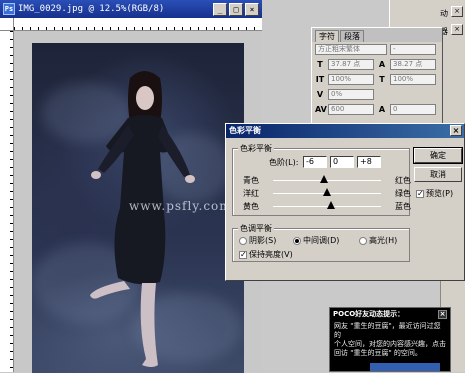 The height and width of the screenshot is (373, 465). I want to click on maximize-button: □, so click(236, 9).